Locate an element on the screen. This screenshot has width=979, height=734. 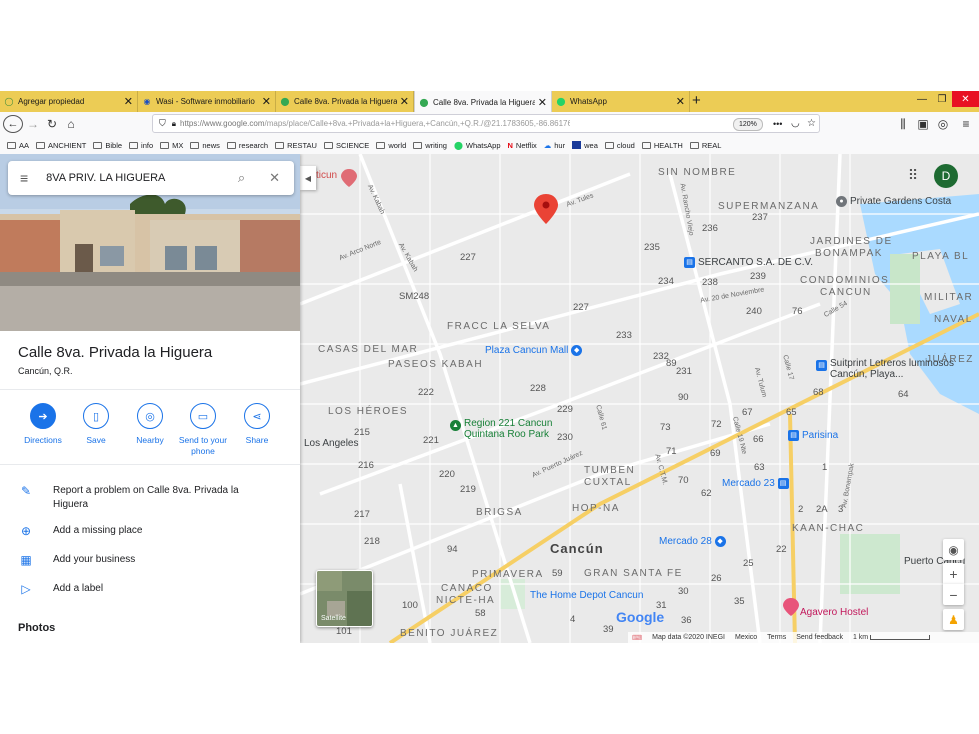
share-button: ⋖ Share is located at coordinates (257, 424).